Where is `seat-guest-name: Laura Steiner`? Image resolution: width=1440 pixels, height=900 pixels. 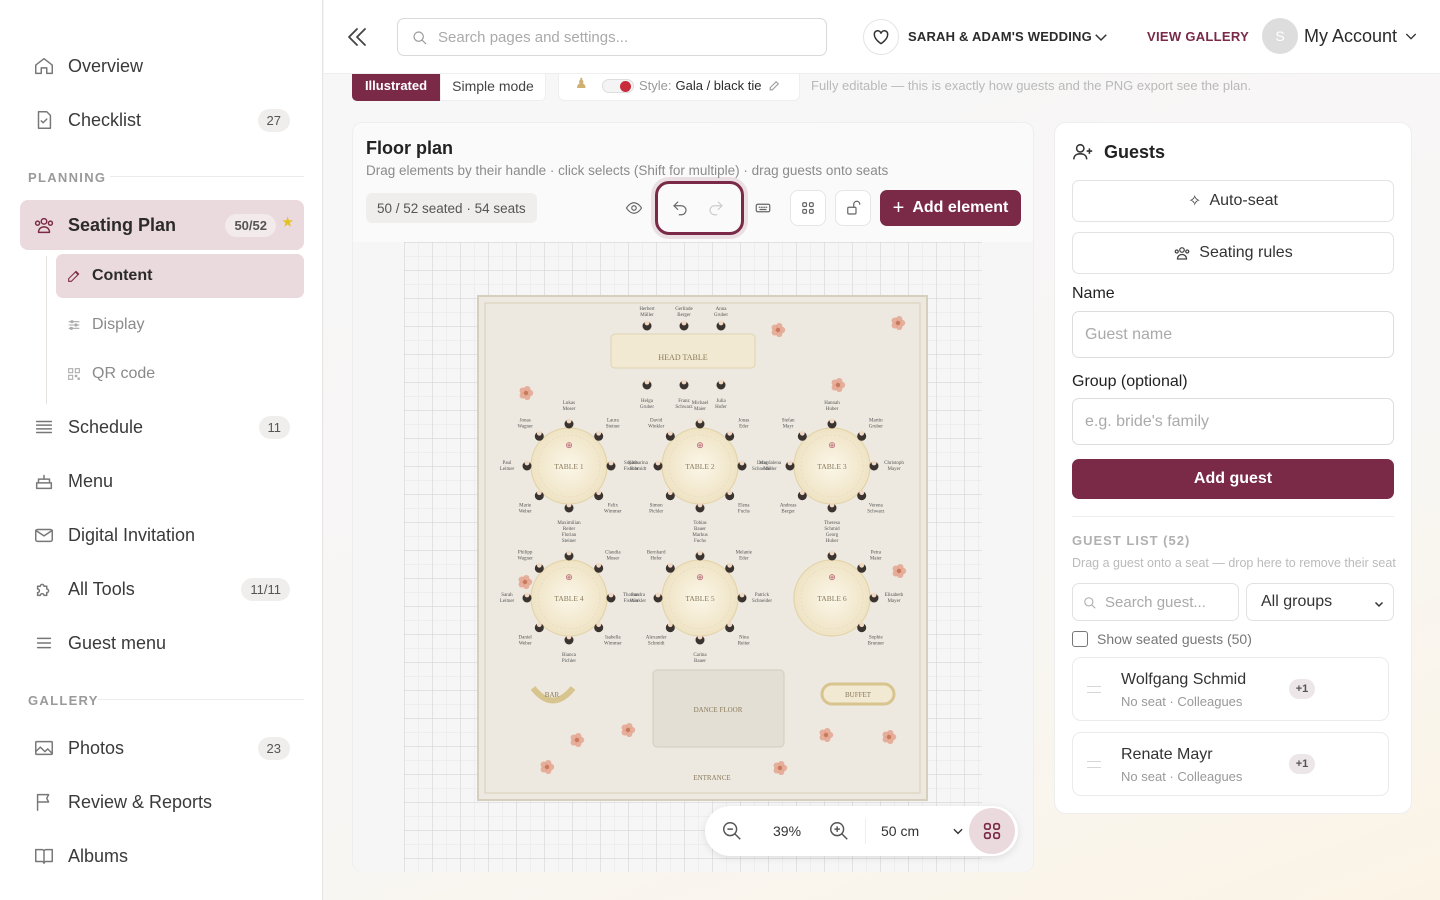
seat-guest-name: Laura Steiner is located at coordinates (613, 424).